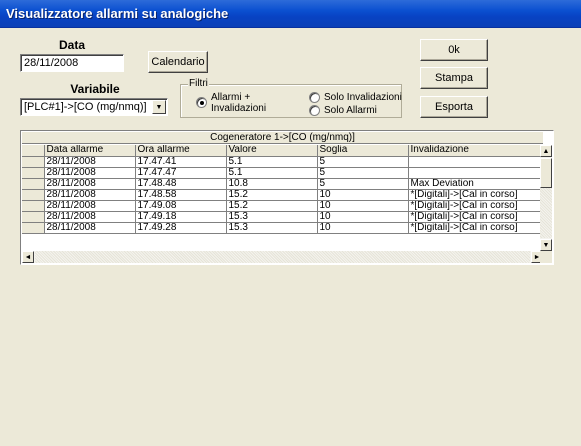 This screenshot has height=446, width=581. I want to click on radio-selected-dot, so click(201, 102).